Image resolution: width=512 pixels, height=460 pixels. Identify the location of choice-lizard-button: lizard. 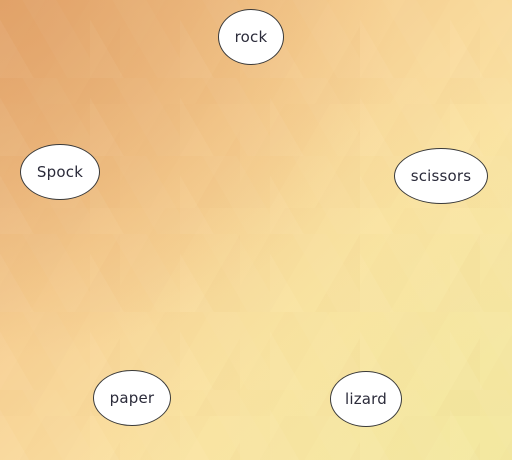
(366, 399).